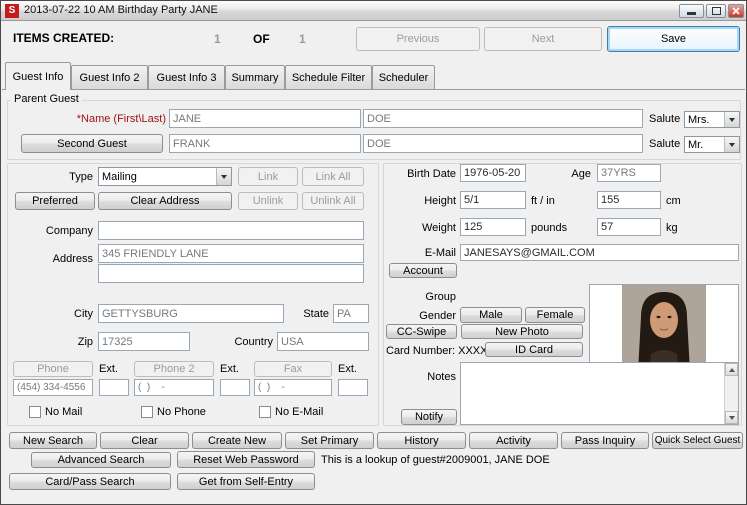 This screenshot has height=505, width=747. What do you see at coordinates (629, 173) in the screenshot?
I see `age-input` at bounding box center [629, 173].